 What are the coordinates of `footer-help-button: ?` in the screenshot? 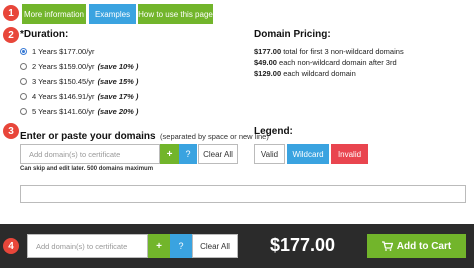 It's located at (181, 246).